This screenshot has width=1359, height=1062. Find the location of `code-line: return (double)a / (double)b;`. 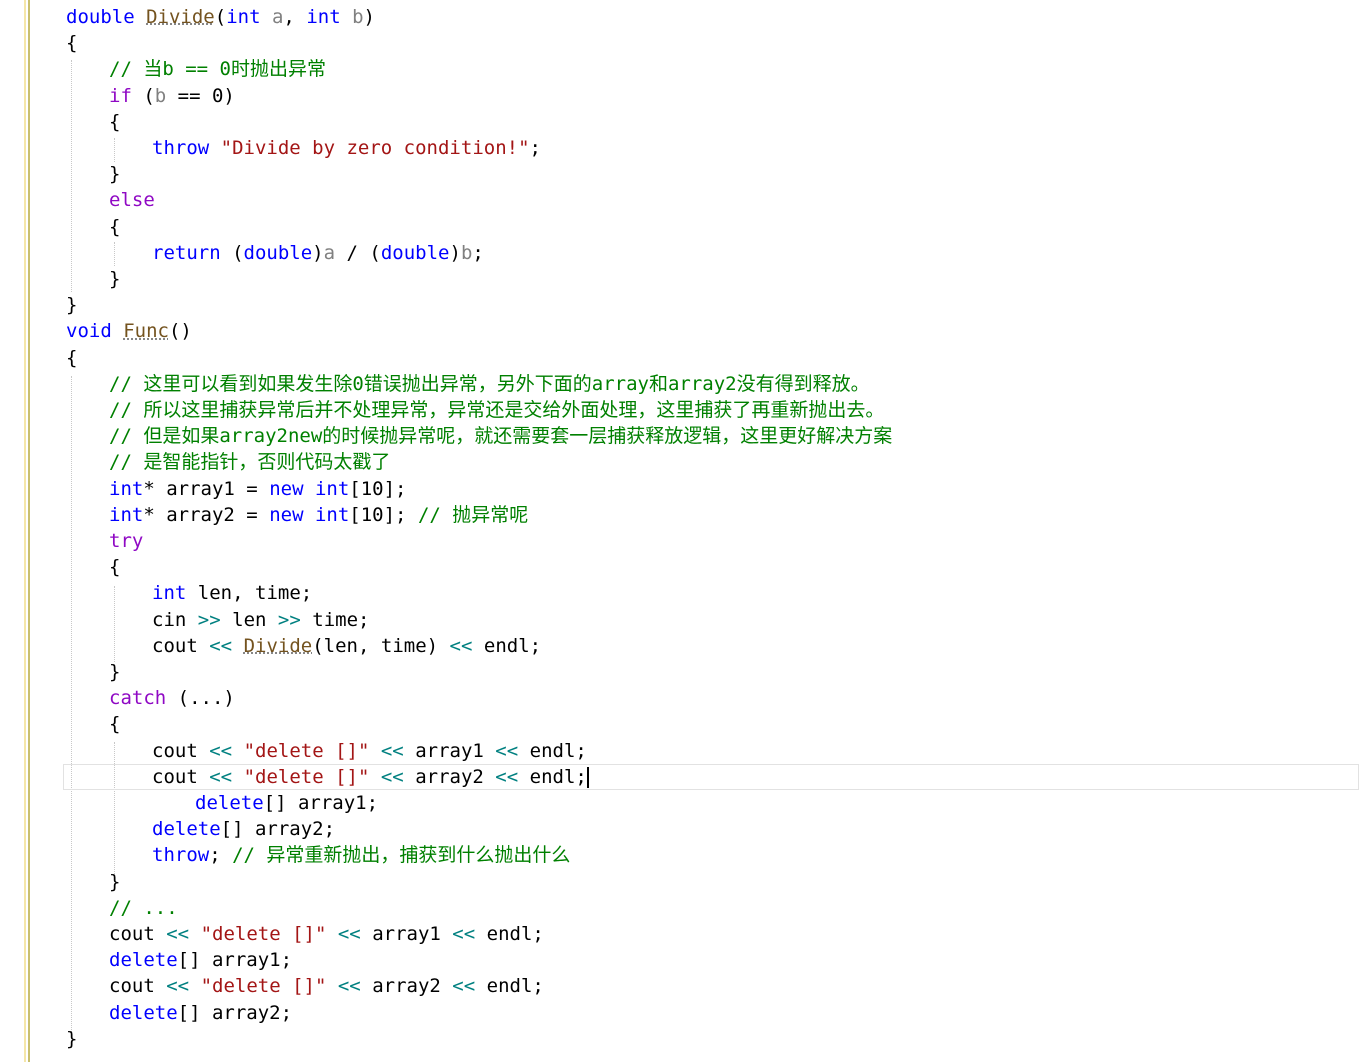

code-line: return (double)a / (double)b; is located at coordinates (679, 253).